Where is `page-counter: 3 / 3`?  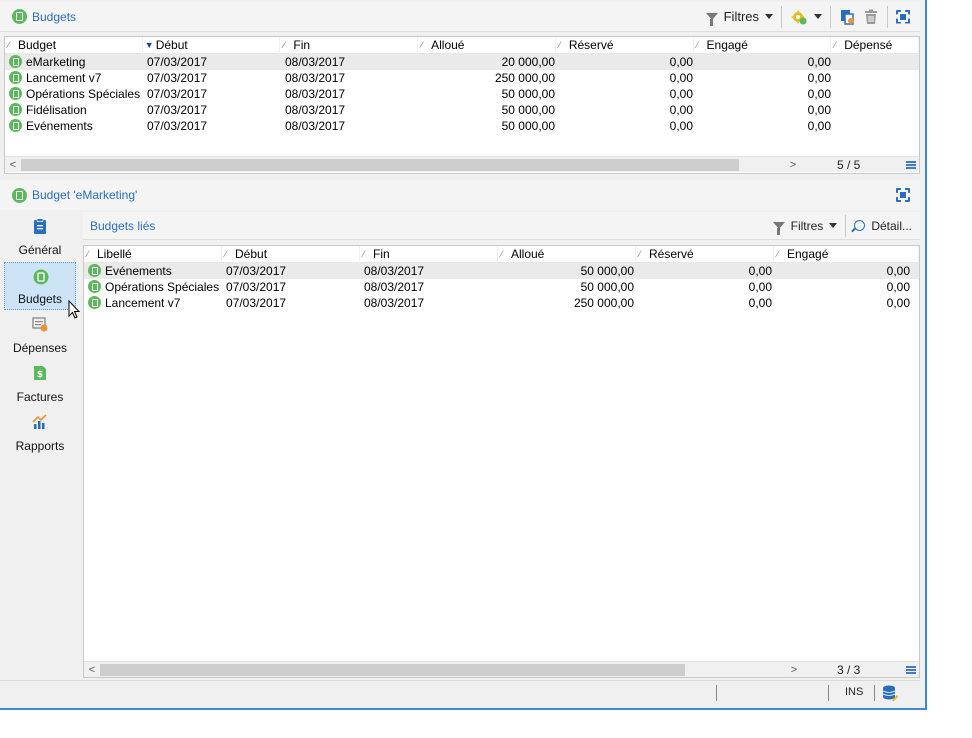 page-counter: 3 / 3 is located at coordinates (849, 670).